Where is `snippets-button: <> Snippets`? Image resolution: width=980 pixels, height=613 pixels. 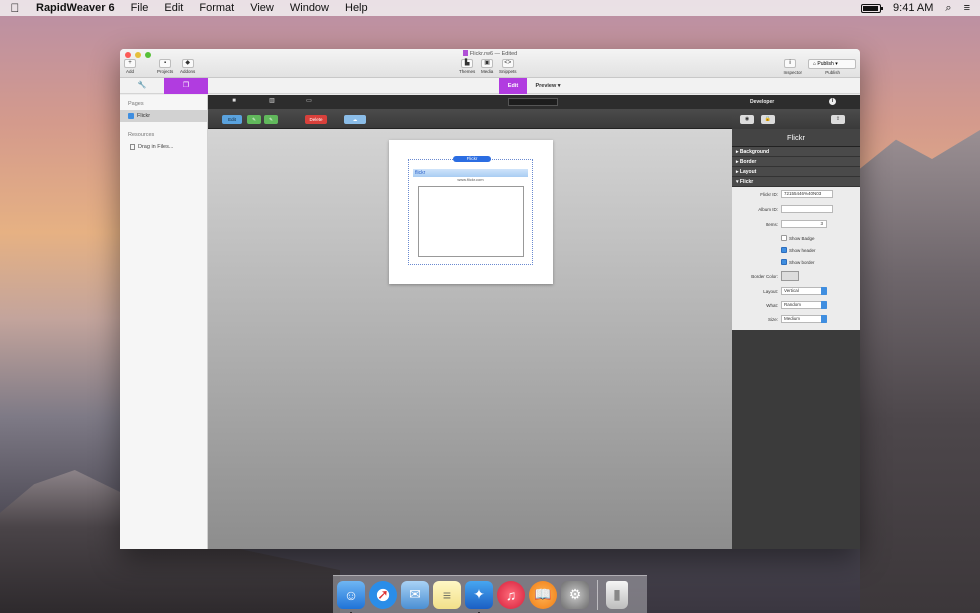
snippets-button: <> Snippets is located at coordinates (508, 66).